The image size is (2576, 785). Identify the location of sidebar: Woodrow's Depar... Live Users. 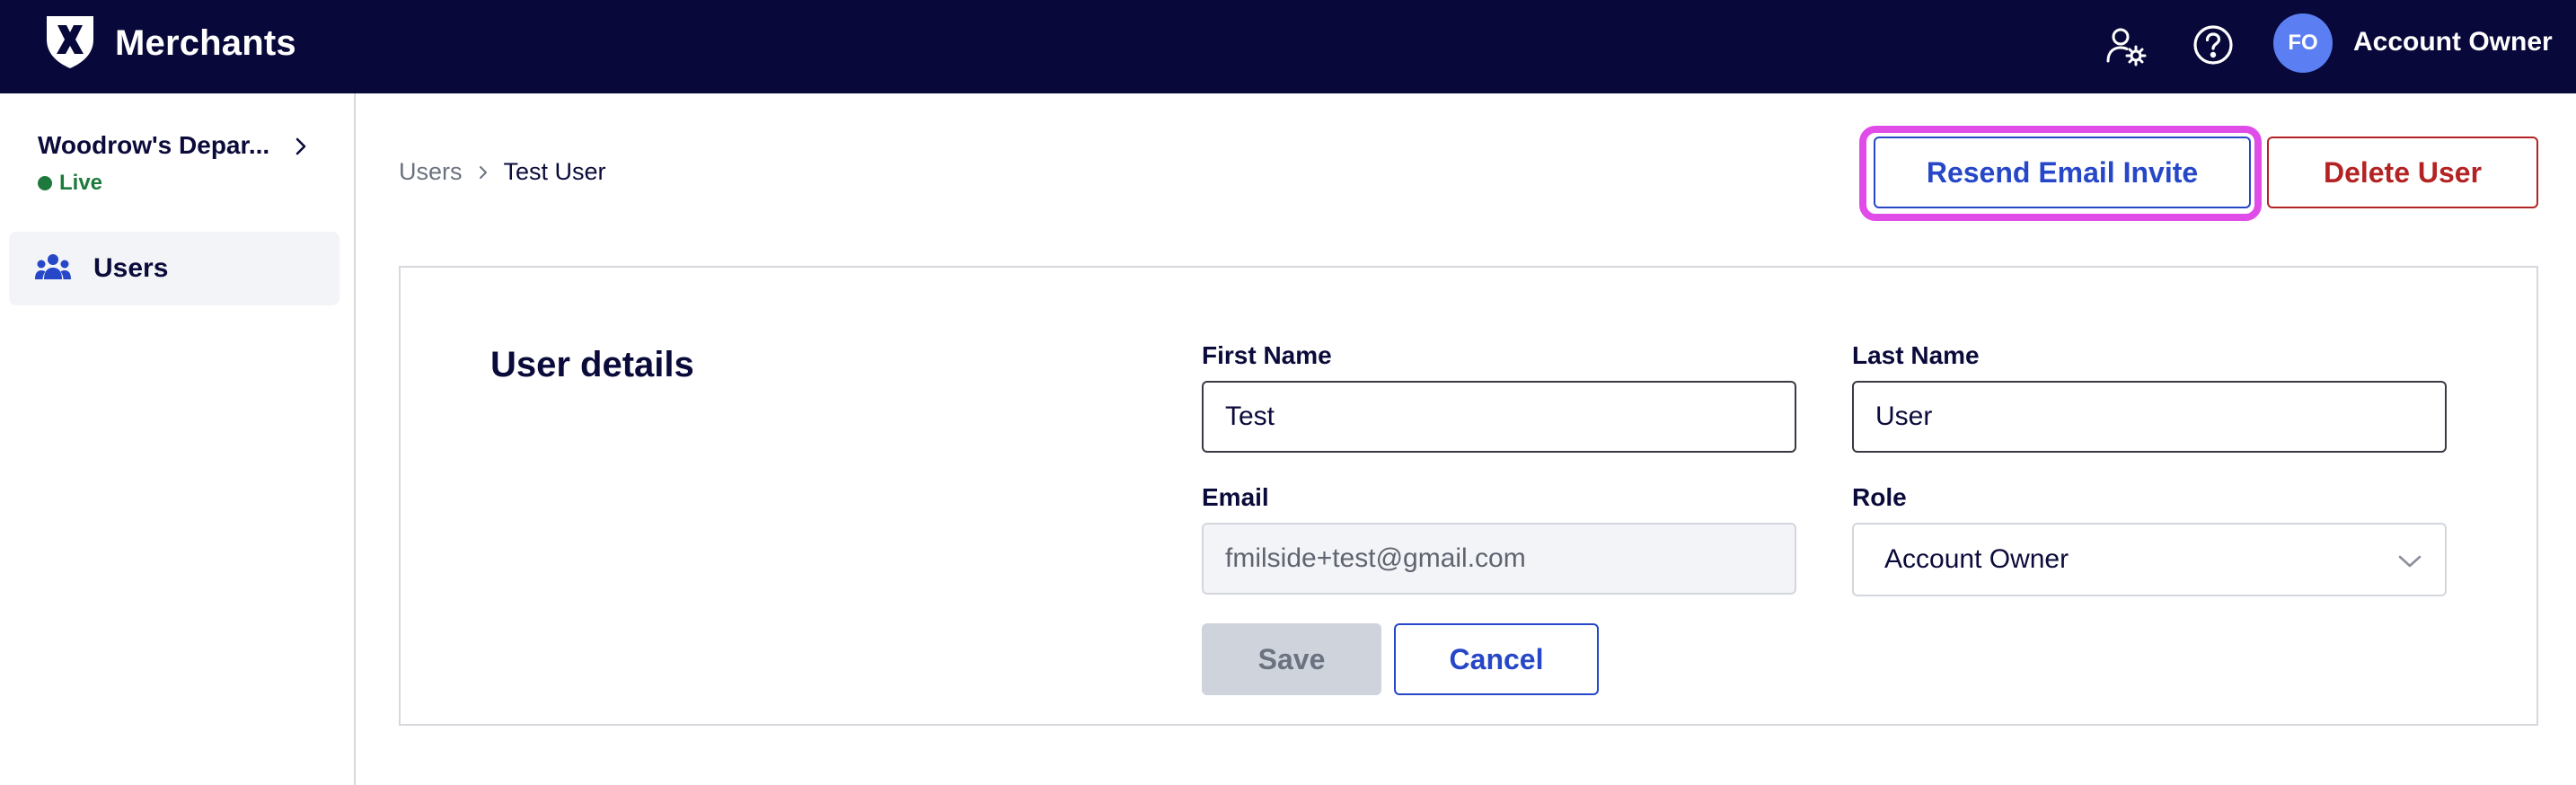
(178, 439).